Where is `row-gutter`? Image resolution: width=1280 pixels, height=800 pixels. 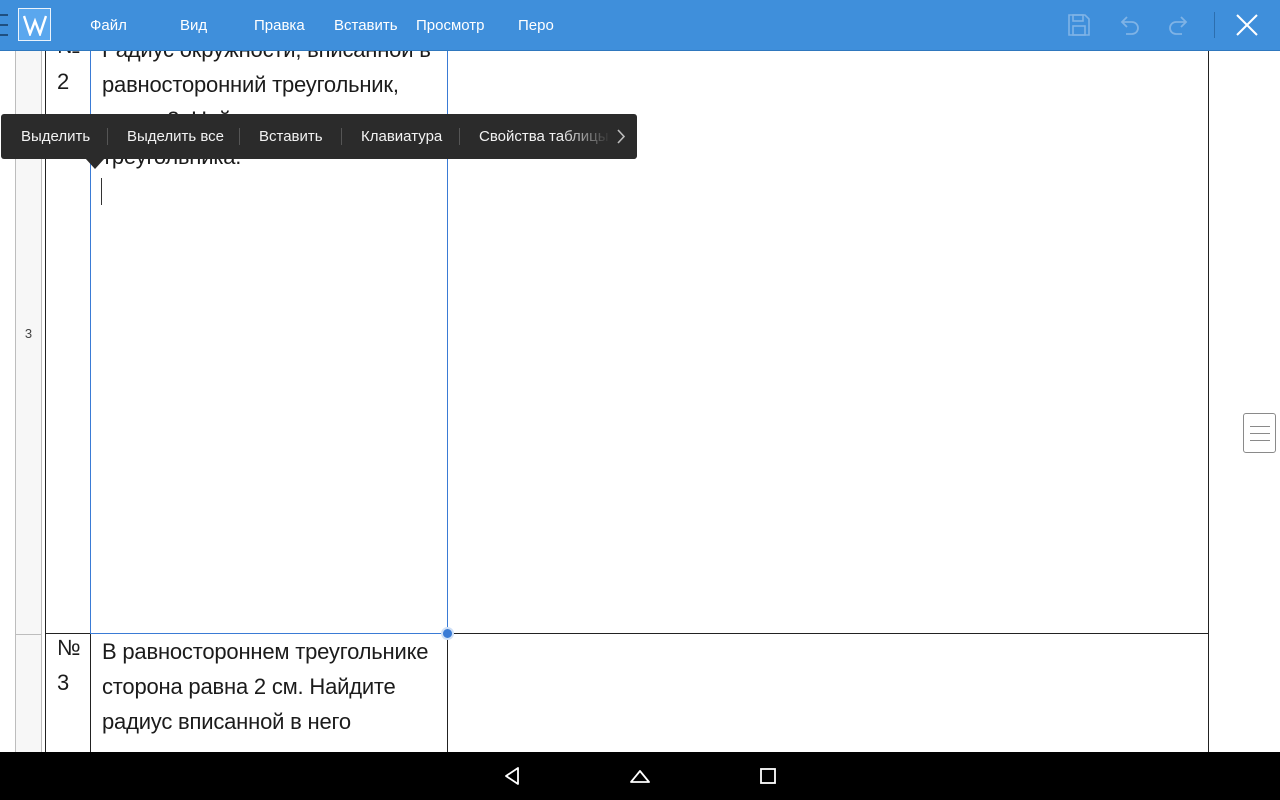
row-gutter is located at coordinates (28, 376).